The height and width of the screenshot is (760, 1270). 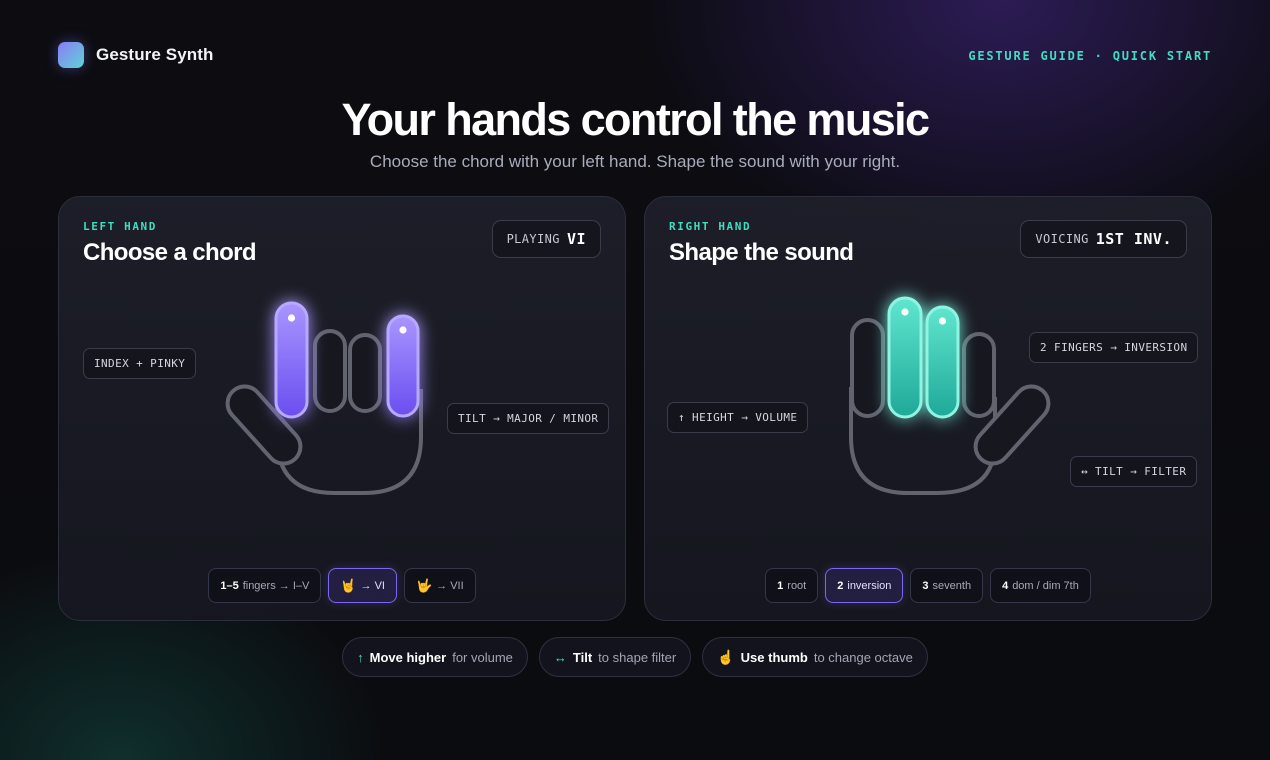 What do you see at coordinates (726, 656) in the screenshot?
I see `pointing-up-icon: ☝️` at bounding box center [726, 656].